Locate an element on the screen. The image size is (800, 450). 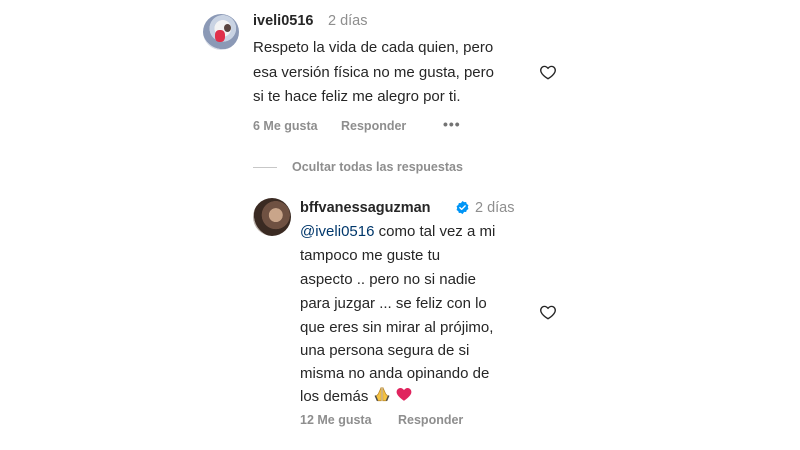
comment-text-line: esa versión física no me gusta, pero is located at coordinates (373, 72).